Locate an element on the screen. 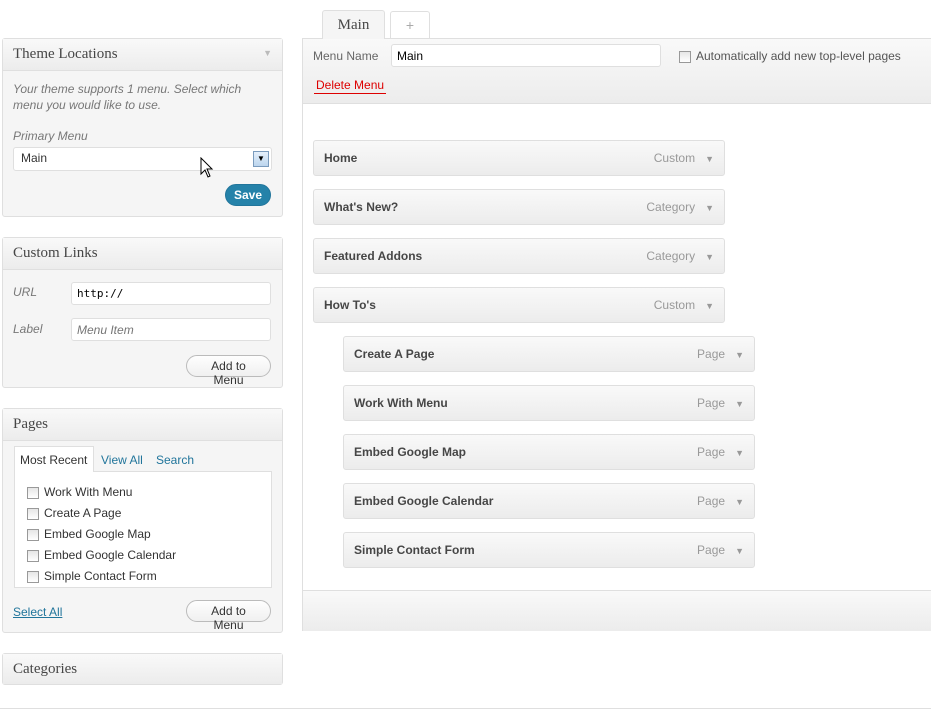 Image resolution: width=931 pixels, height=715 pixels. menu-item-title: How To's is located at coordinates (350, 305).